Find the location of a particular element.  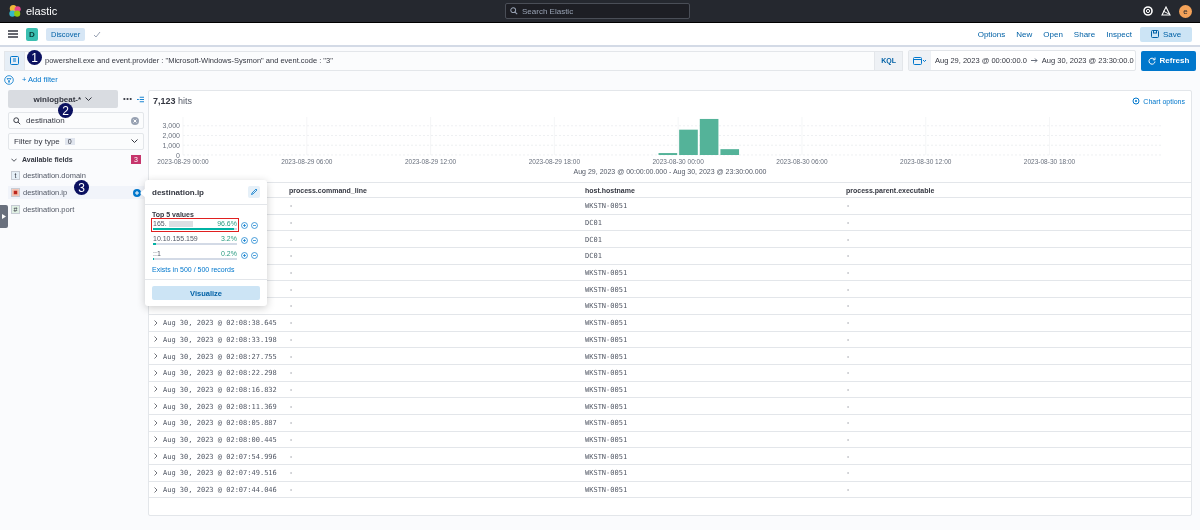

nav-link: Open is located at coordinates (1053, 34).